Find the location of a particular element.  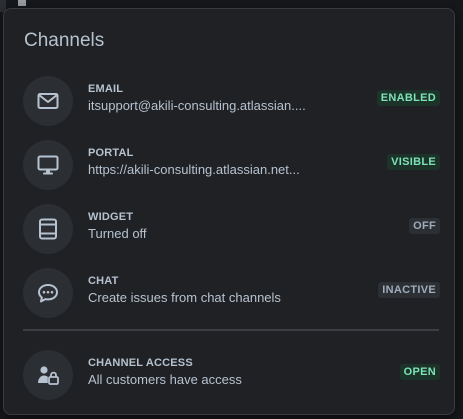

channel-description: Create issues from chat channels is located at coordinates (184, 297).